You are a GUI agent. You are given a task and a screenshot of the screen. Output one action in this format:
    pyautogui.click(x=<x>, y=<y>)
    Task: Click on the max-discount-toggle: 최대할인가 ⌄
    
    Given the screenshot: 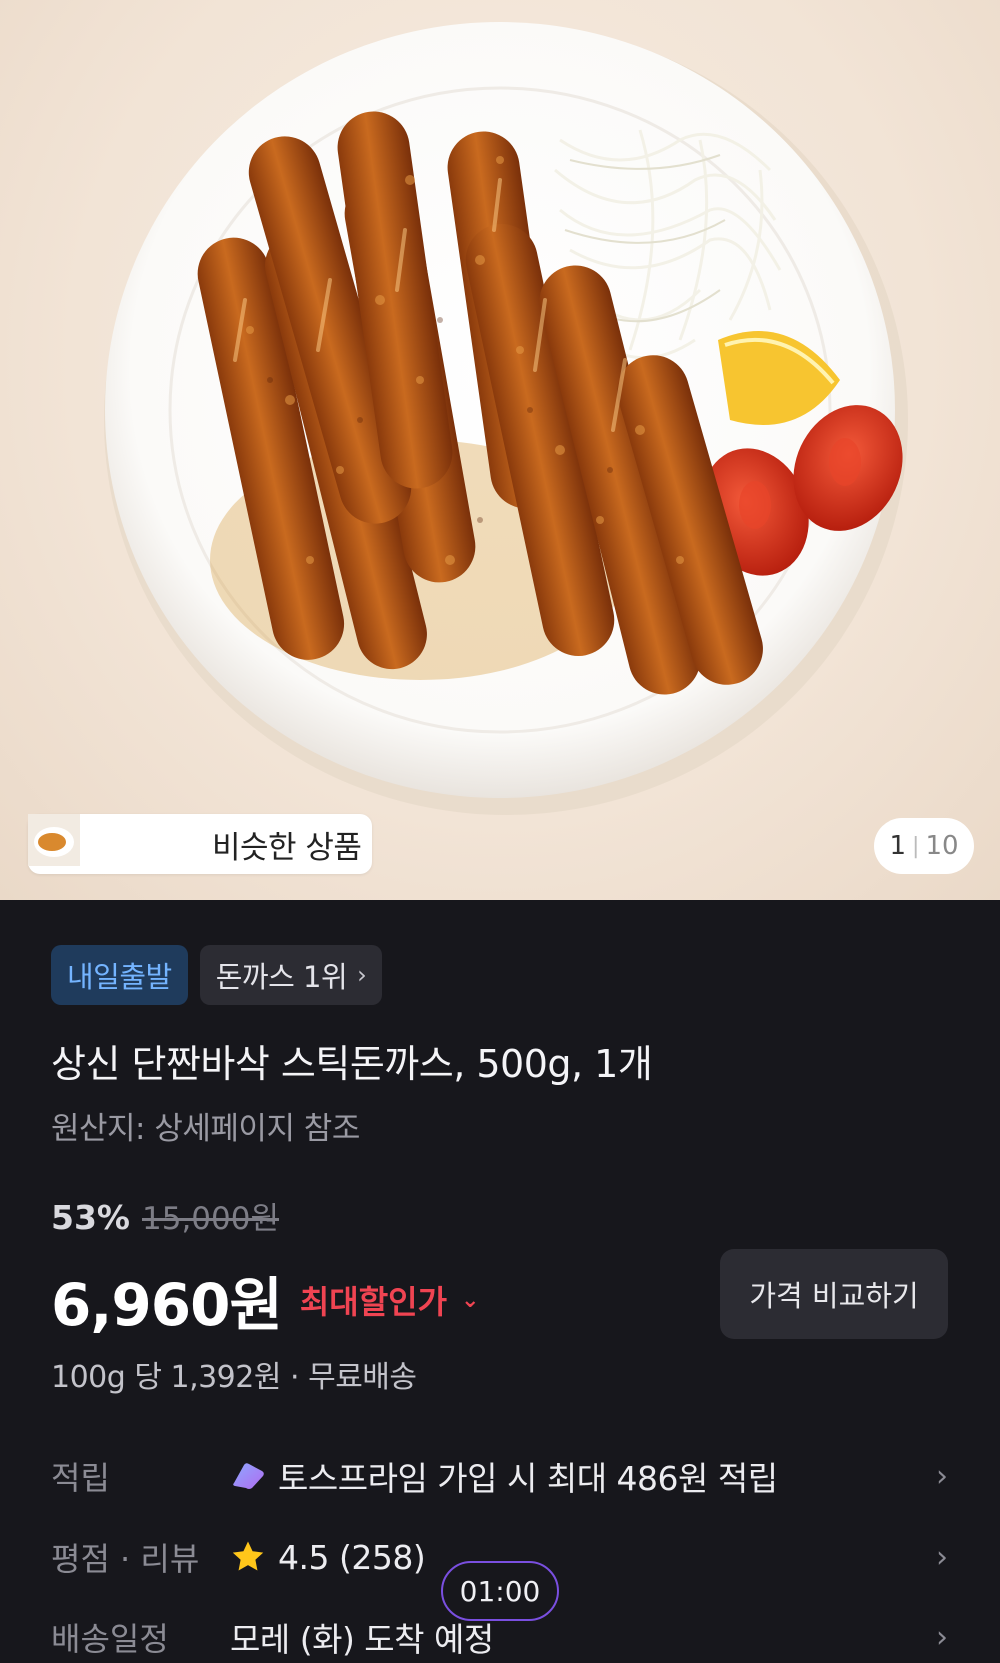 What is the action you would take?
    pyautogui.click(x=390, y=1300)
    